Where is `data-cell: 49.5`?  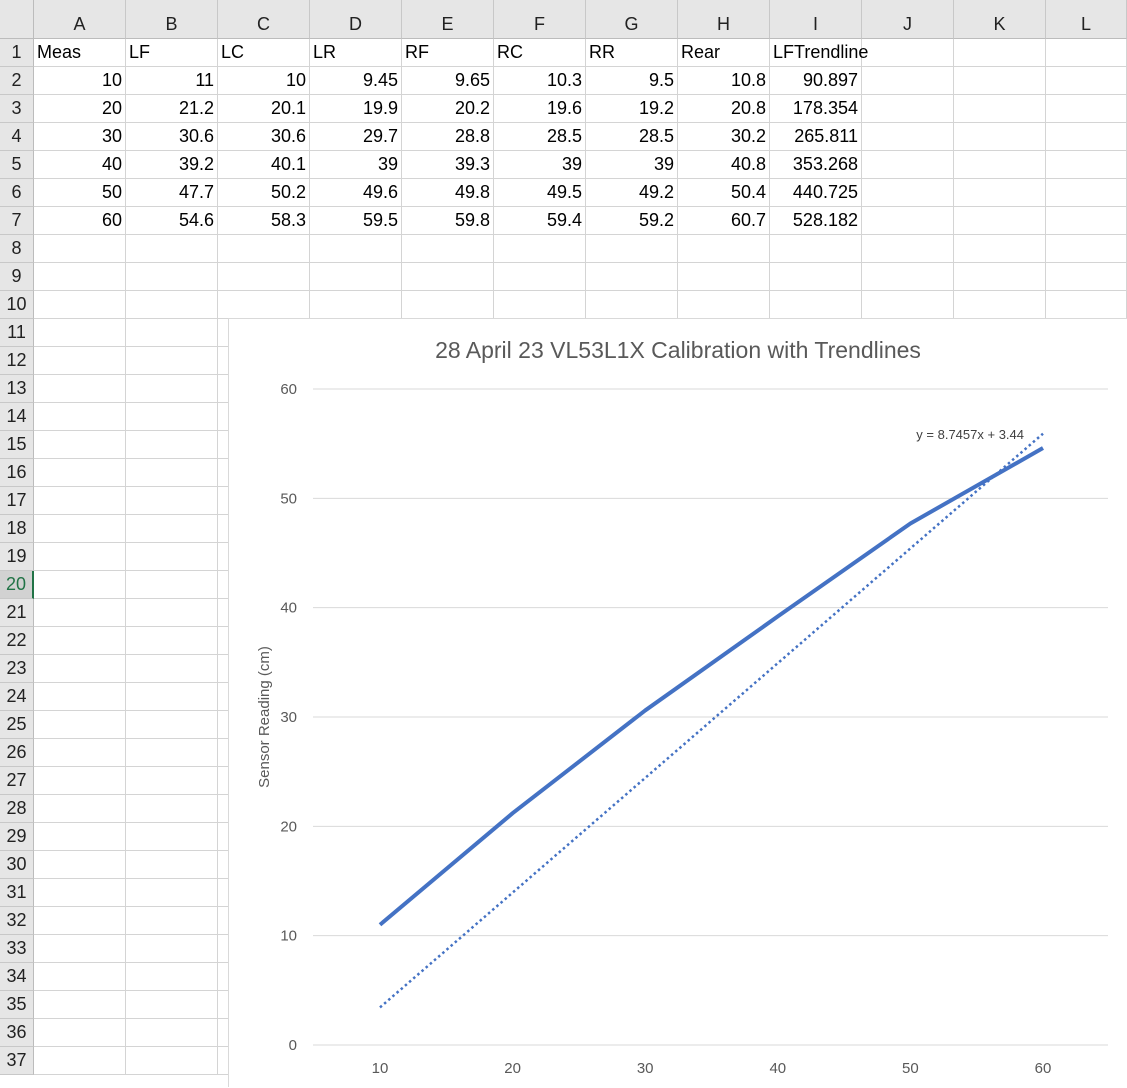
data-cell: 49.5 is located at coordinates (540, 193).